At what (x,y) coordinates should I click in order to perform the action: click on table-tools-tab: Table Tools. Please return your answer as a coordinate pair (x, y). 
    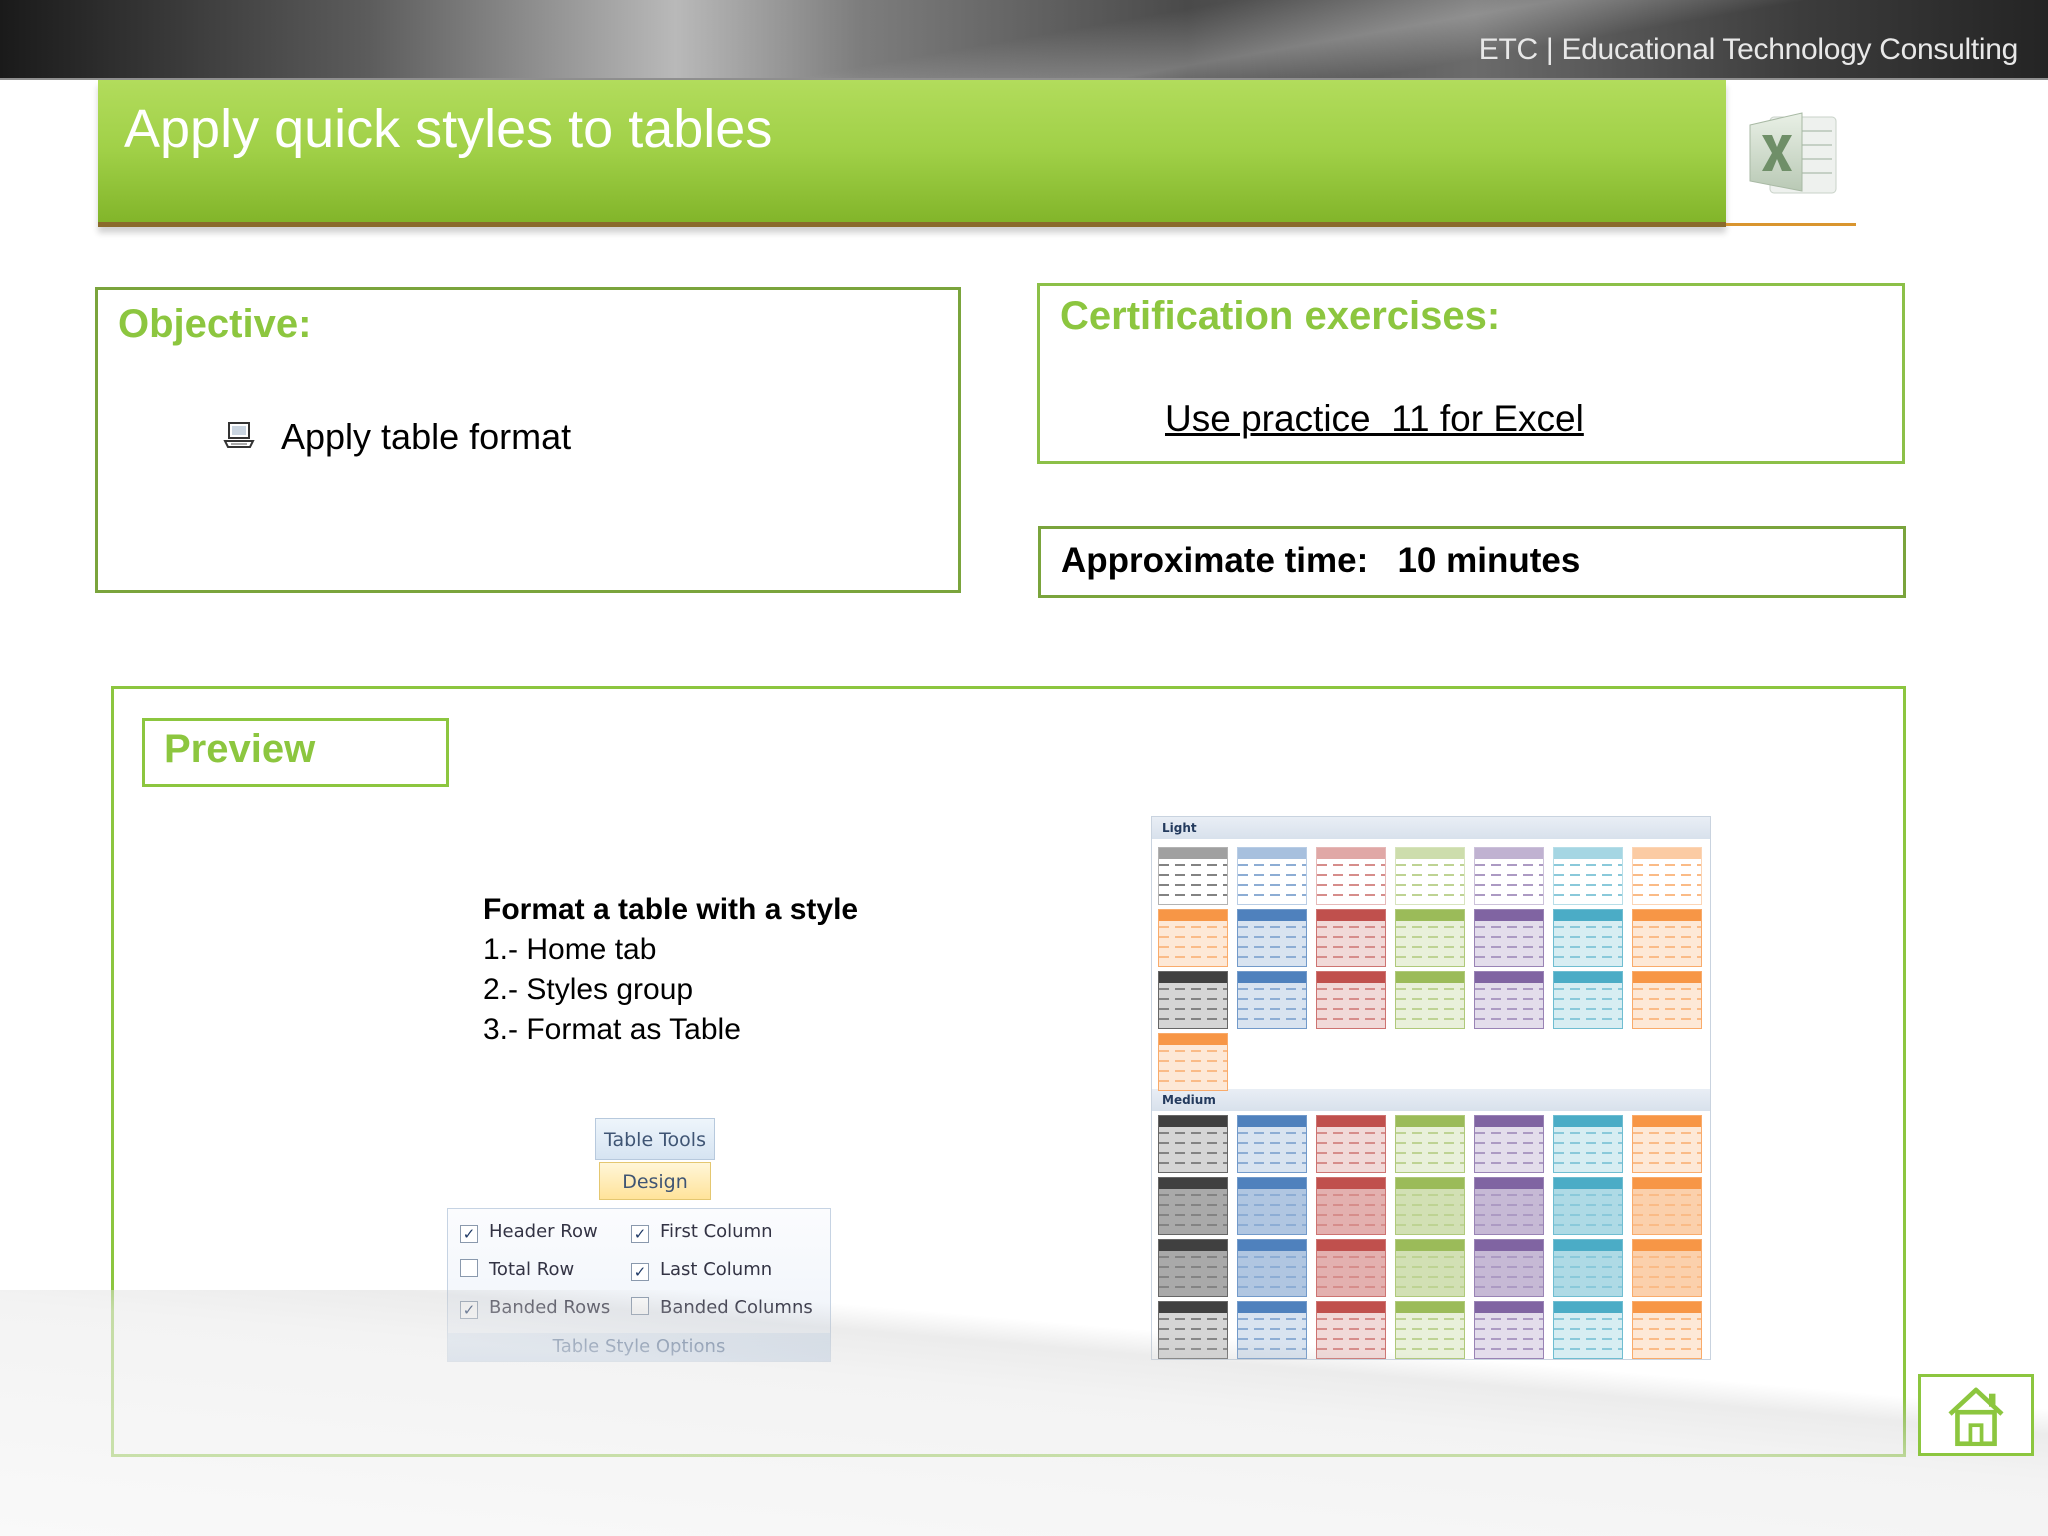
    Looking at the image, I should click on (655, 1139).